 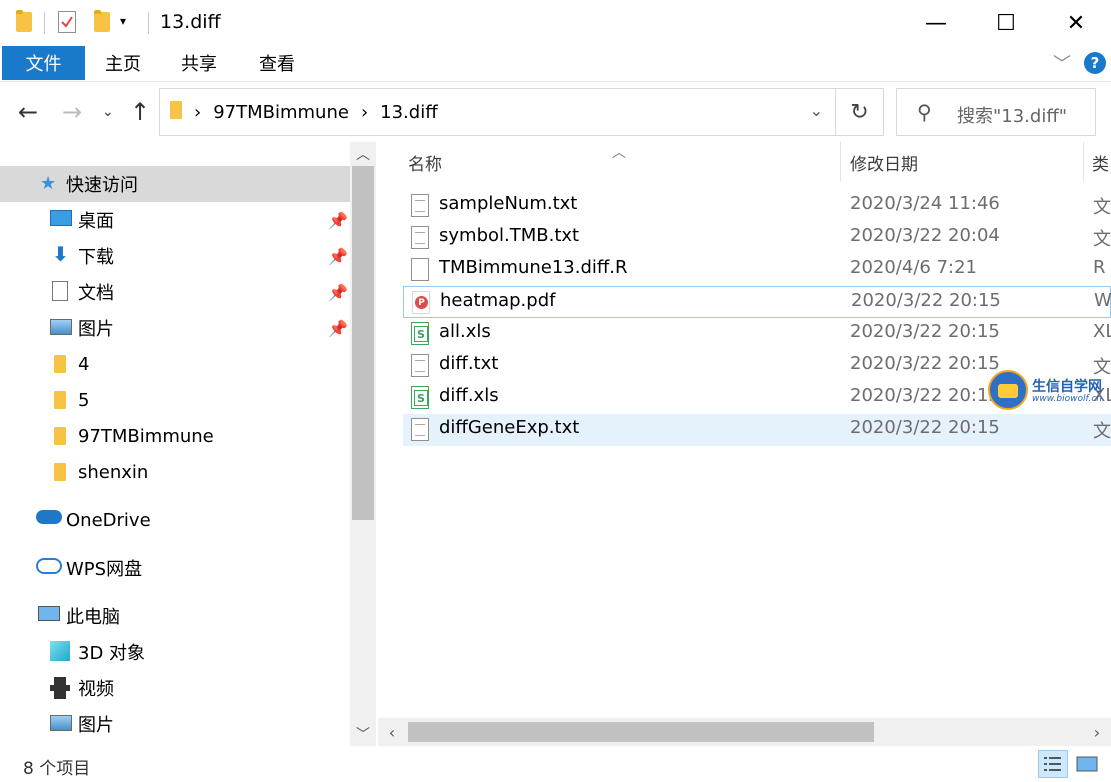 I want to click on watermark-url: www.biowolf.cn, so click(x=1067, y=399).